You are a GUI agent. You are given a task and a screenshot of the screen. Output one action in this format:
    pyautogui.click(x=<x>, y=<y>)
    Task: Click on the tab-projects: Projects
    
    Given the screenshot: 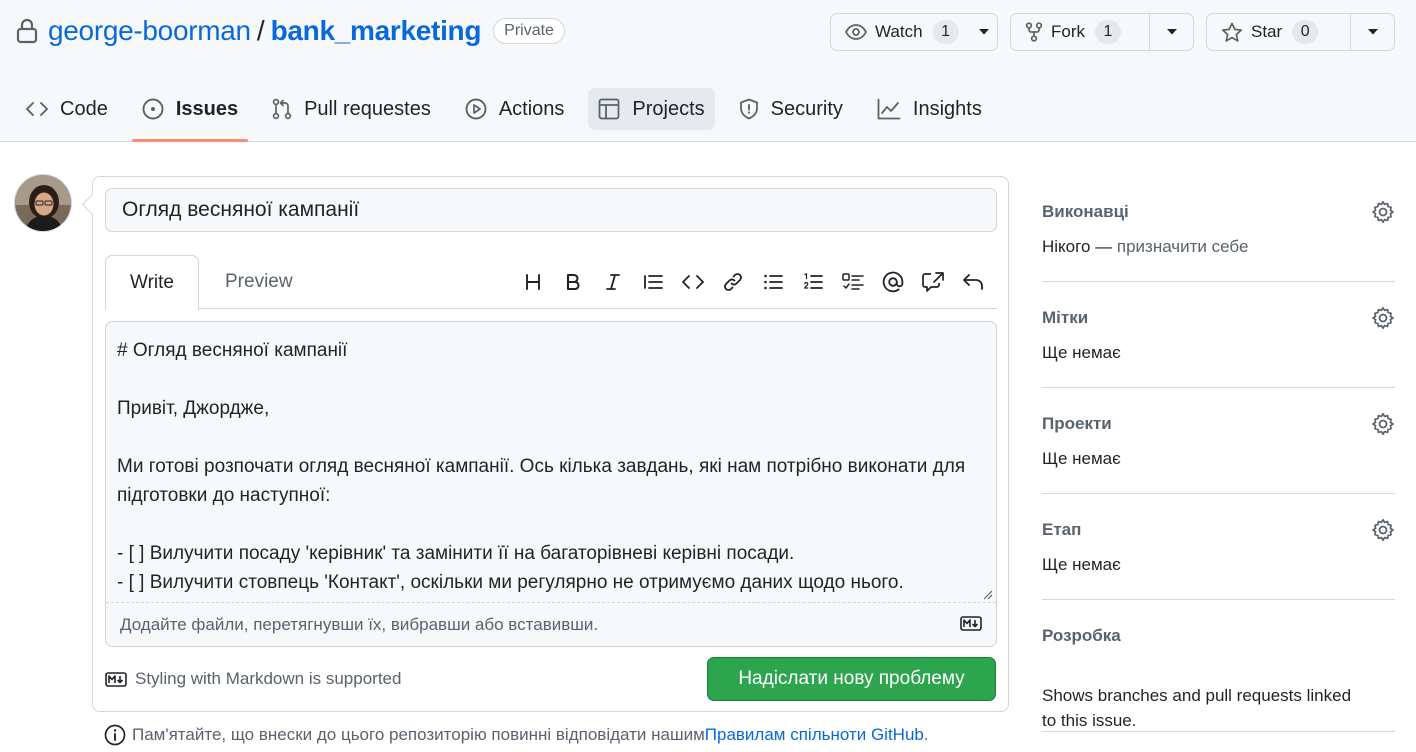 What is the action you would take?
    pyautogui.click(x=651, y=109)
    